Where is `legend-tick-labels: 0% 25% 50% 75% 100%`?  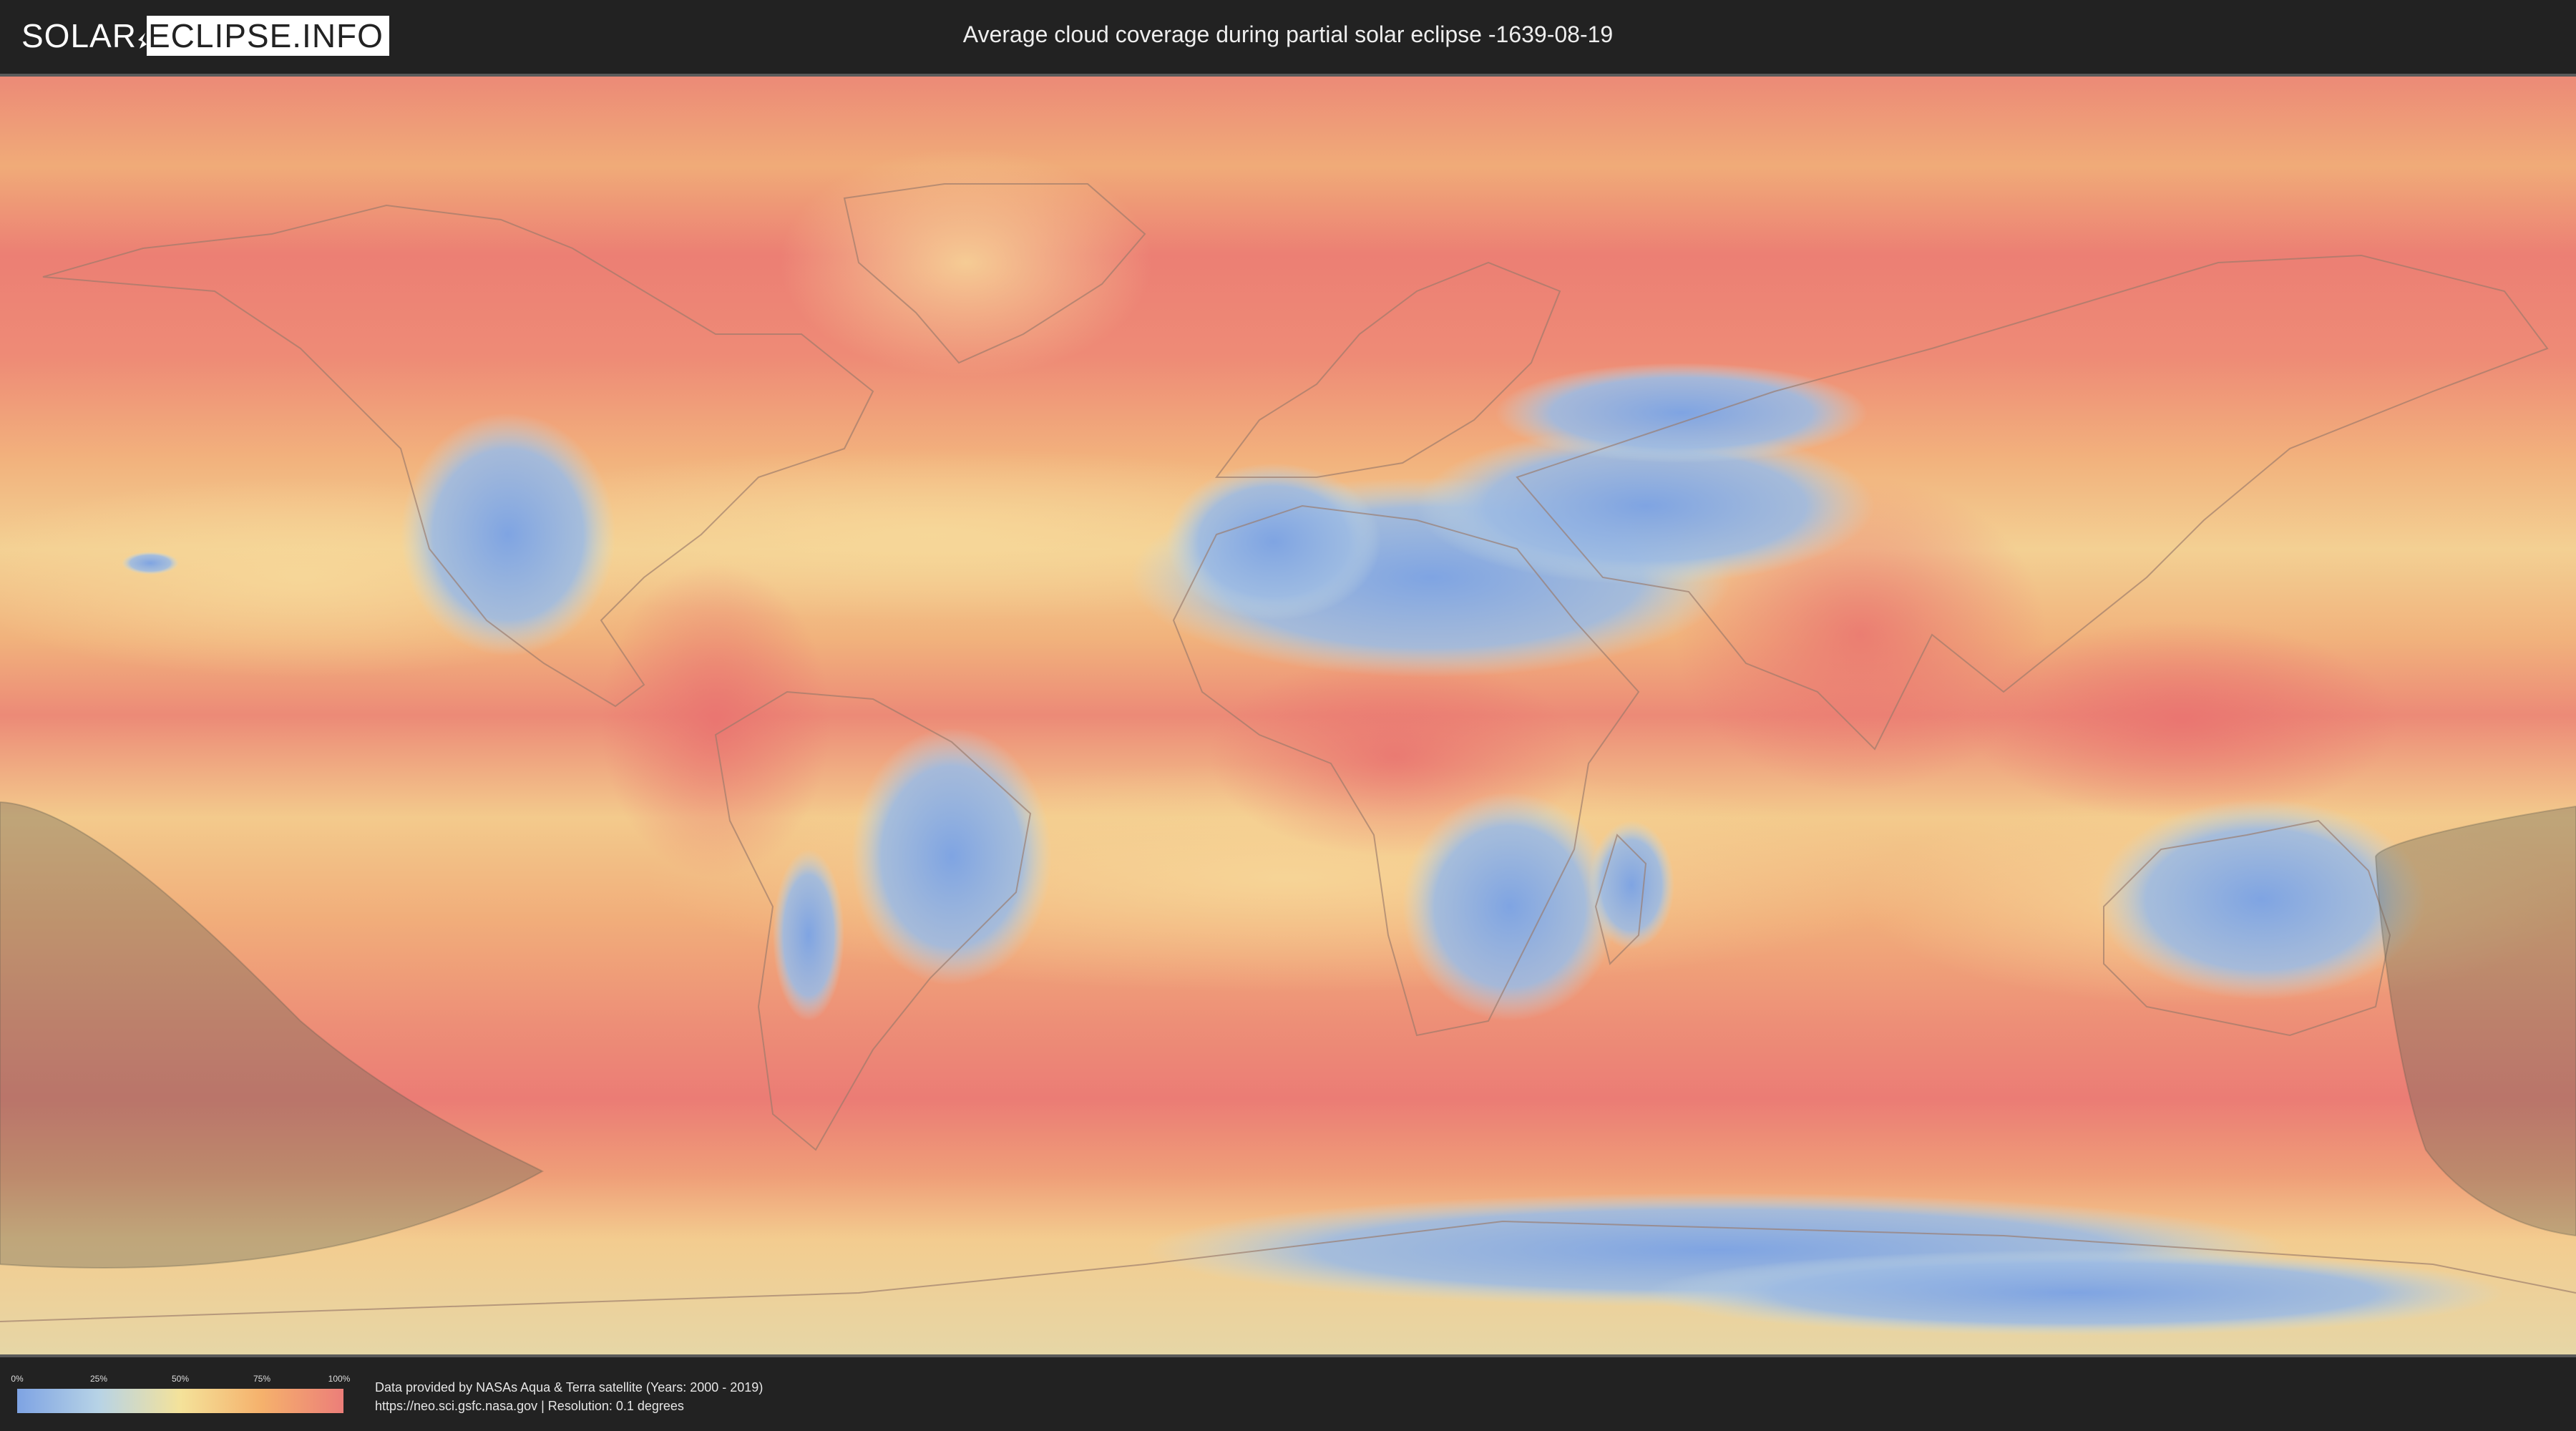
legend-tick-labels: 0% 25% 50% 75% 100% is located at coordinates (180, 1379).